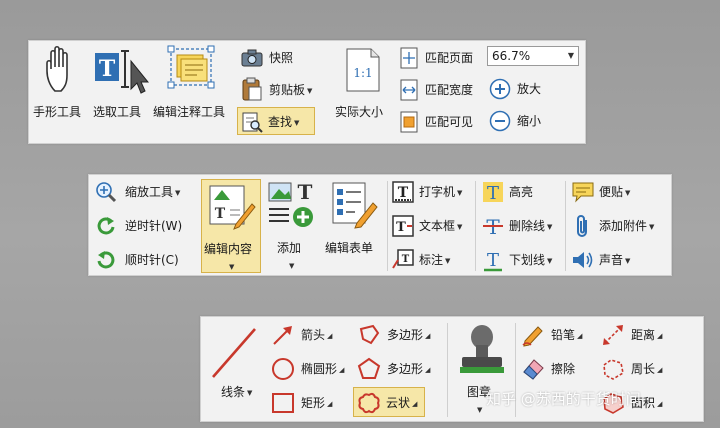 Image resolution: width=720 pixels, height=428 pixels. I want to click on textbox-button: T 文本框 ▼, so click(430, 226).